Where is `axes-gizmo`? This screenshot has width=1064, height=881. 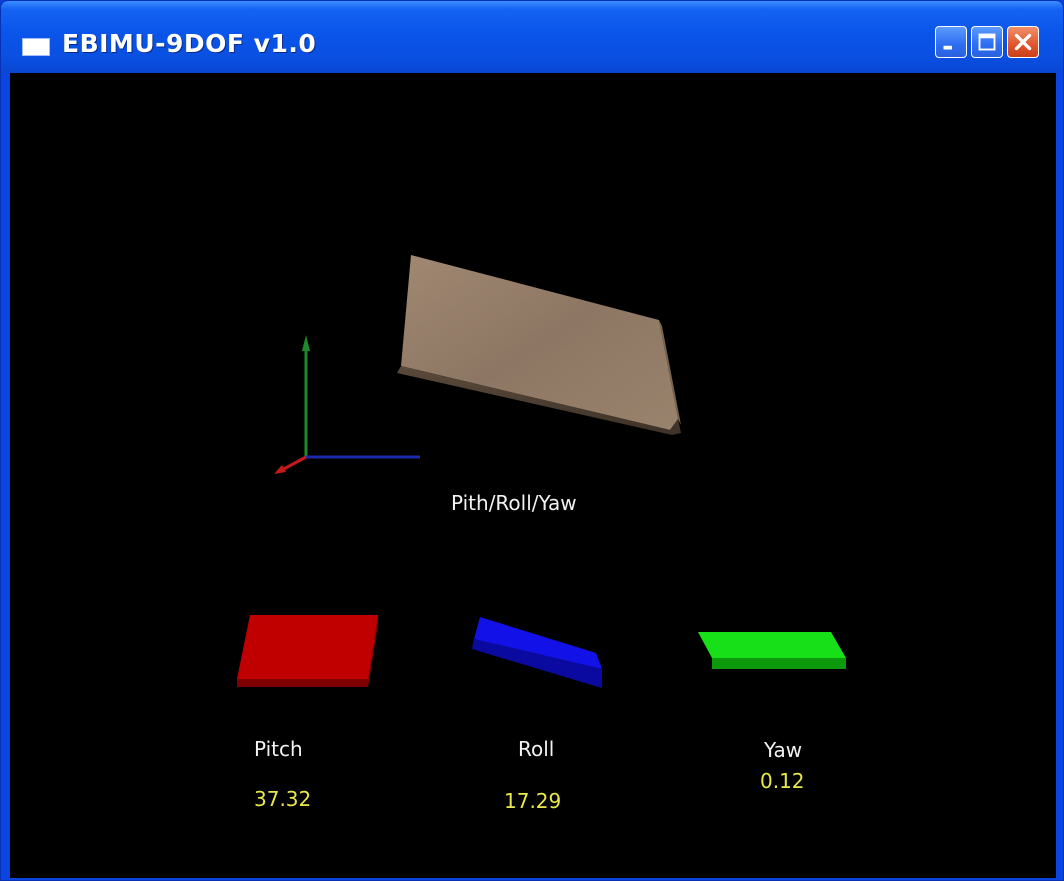
axes-gizmo is located at coordinates (347, 404).